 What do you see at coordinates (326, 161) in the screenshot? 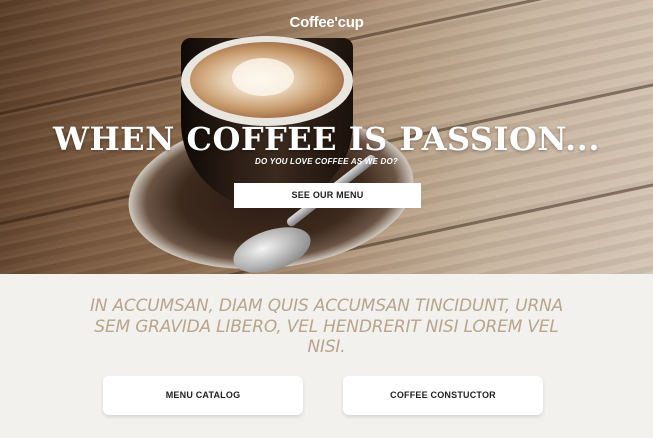
I see `hero-subline: DO YOU LOVE COFFEE AS WE DO?` at bounding box center [326, 161].